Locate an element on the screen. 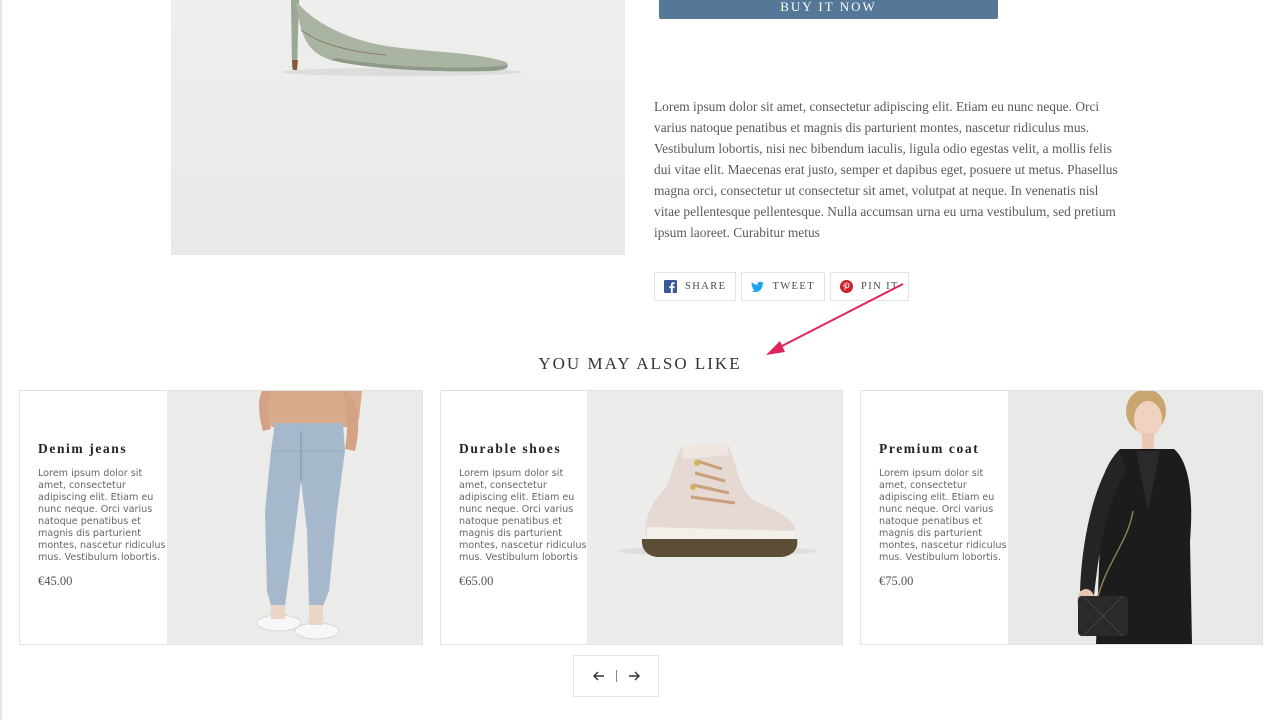 This screenshot has height=720, width=1280. share-twitter-button: TWEET is located at coordinates (783, 286).